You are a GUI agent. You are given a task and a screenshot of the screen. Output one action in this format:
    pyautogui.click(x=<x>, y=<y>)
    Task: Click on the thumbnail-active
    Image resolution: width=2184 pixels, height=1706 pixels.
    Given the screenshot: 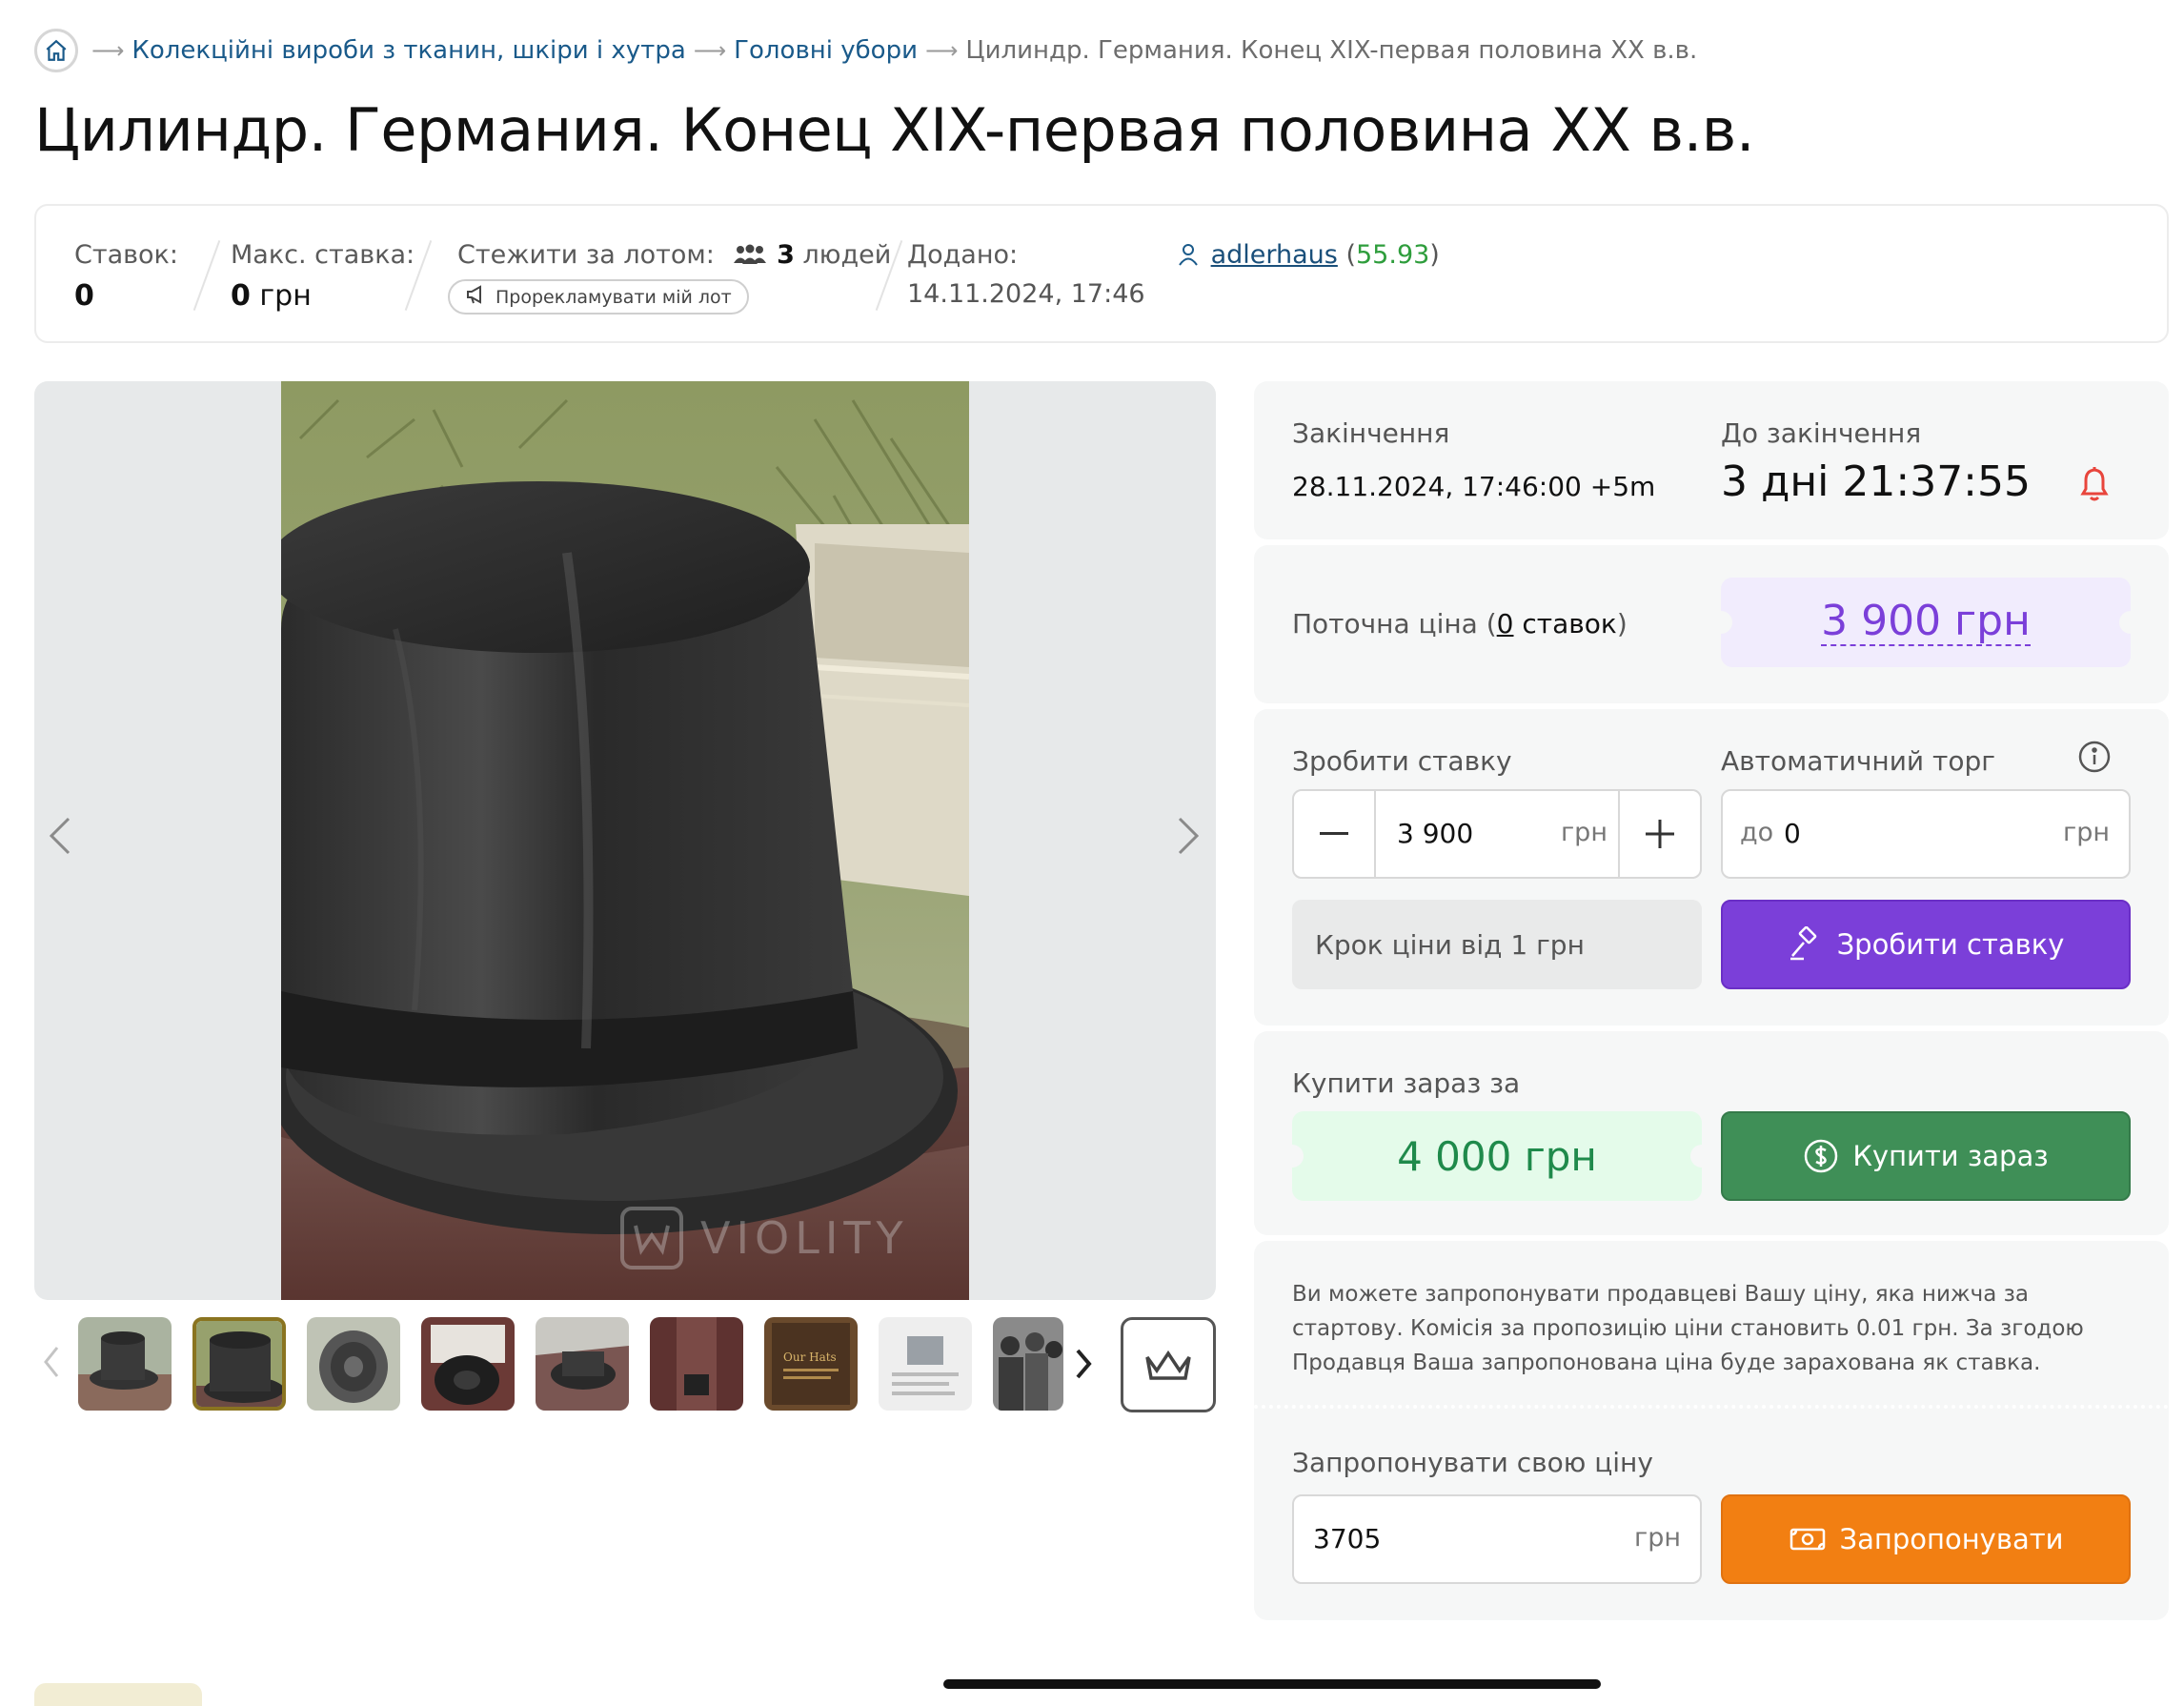 What is the action you would take?
    pyautogui.click(x=239, y=1364)
    